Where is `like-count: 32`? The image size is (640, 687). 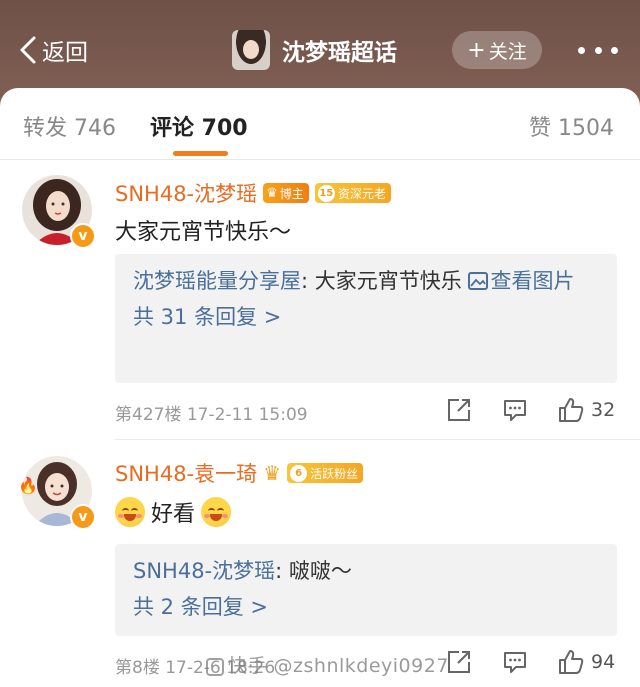 like-count: 32 is located at coordinates (603, 410).